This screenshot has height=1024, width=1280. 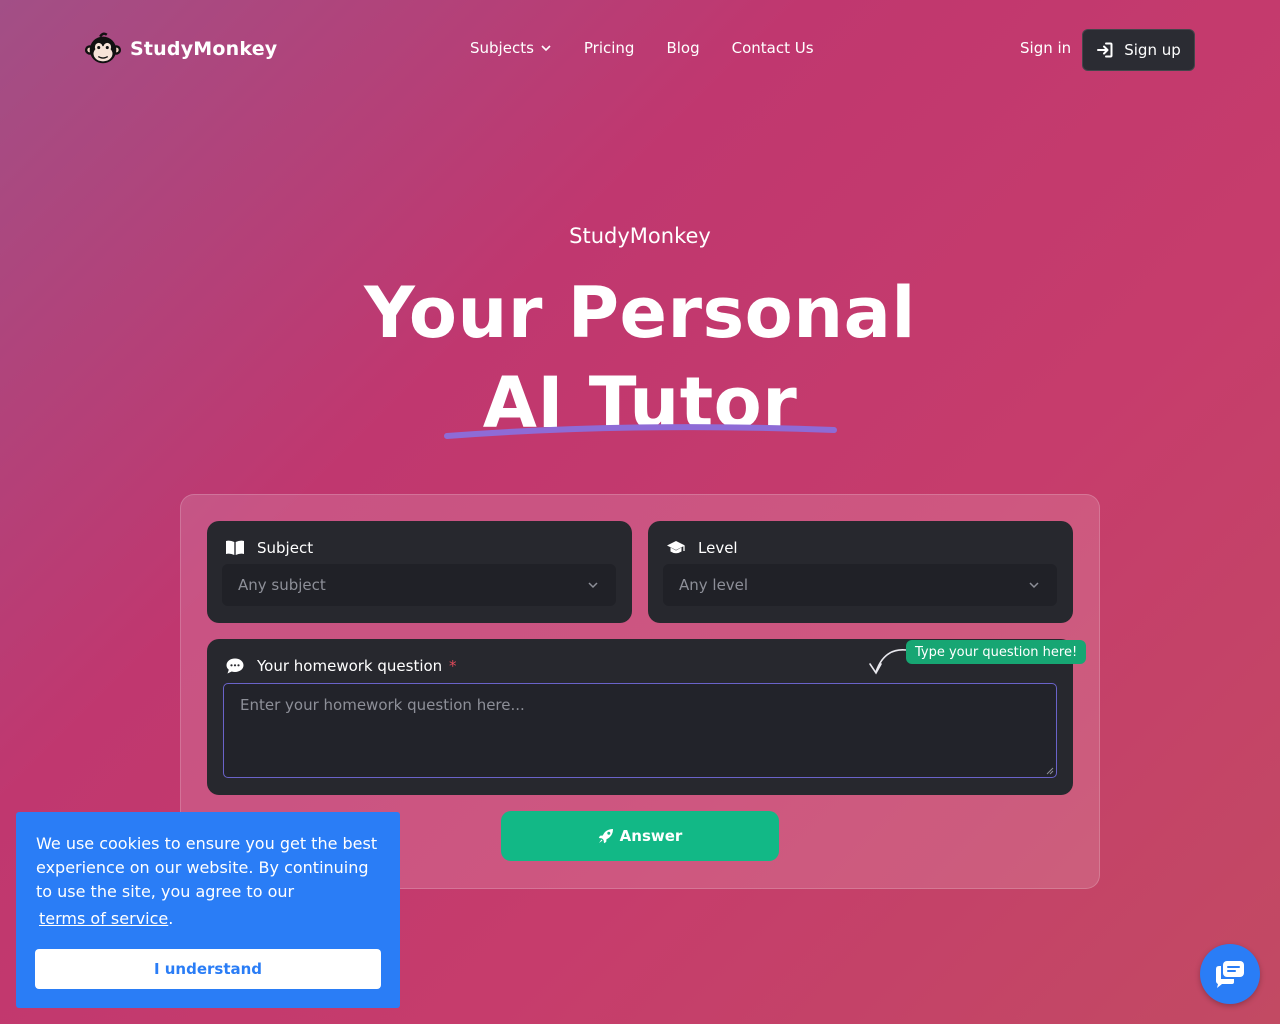 What do you see at coordinates (651, 836) in the screenshot?
I see `answer-button-label: Answer` at bounding box center [651, 836].